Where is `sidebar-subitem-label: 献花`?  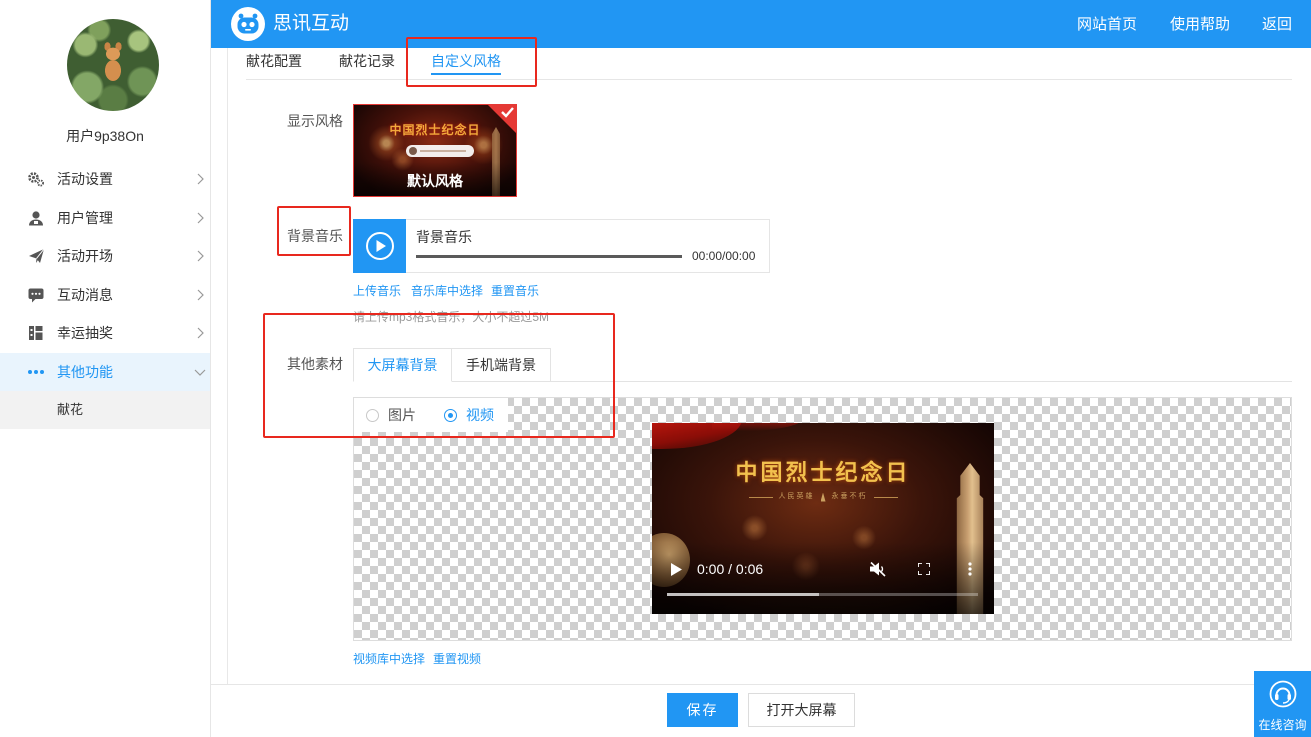 sidebar-subitem-label: 献花 is located at coordinates (70, 409).